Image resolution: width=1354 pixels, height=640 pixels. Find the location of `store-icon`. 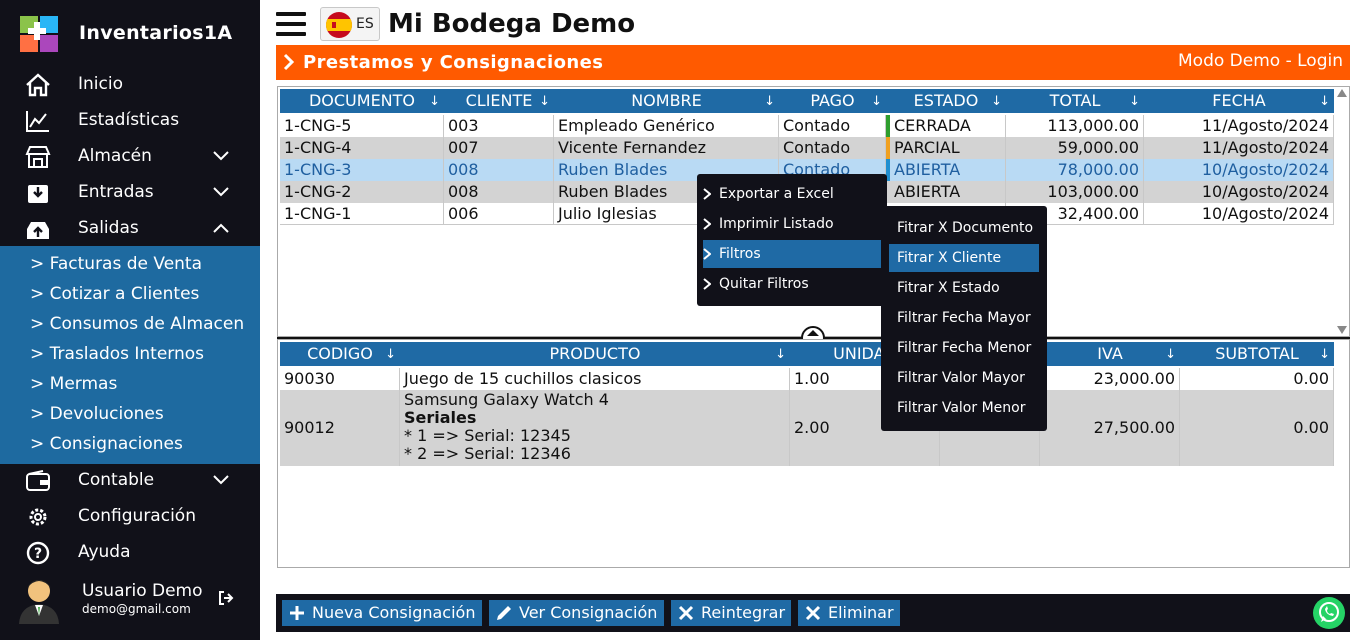

store-icon is located at coordinates (38, 157).